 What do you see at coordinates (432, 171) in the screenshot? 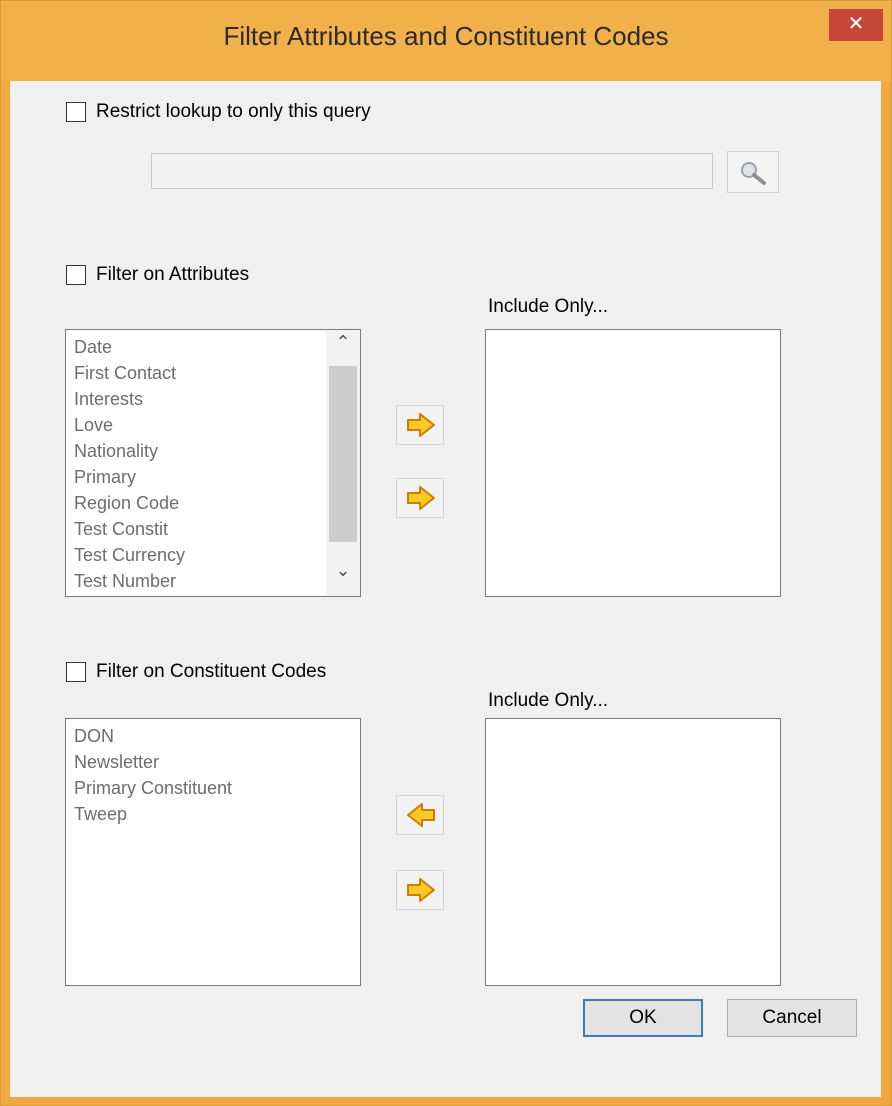
I see `query-field` at bounding box center [432, 171].